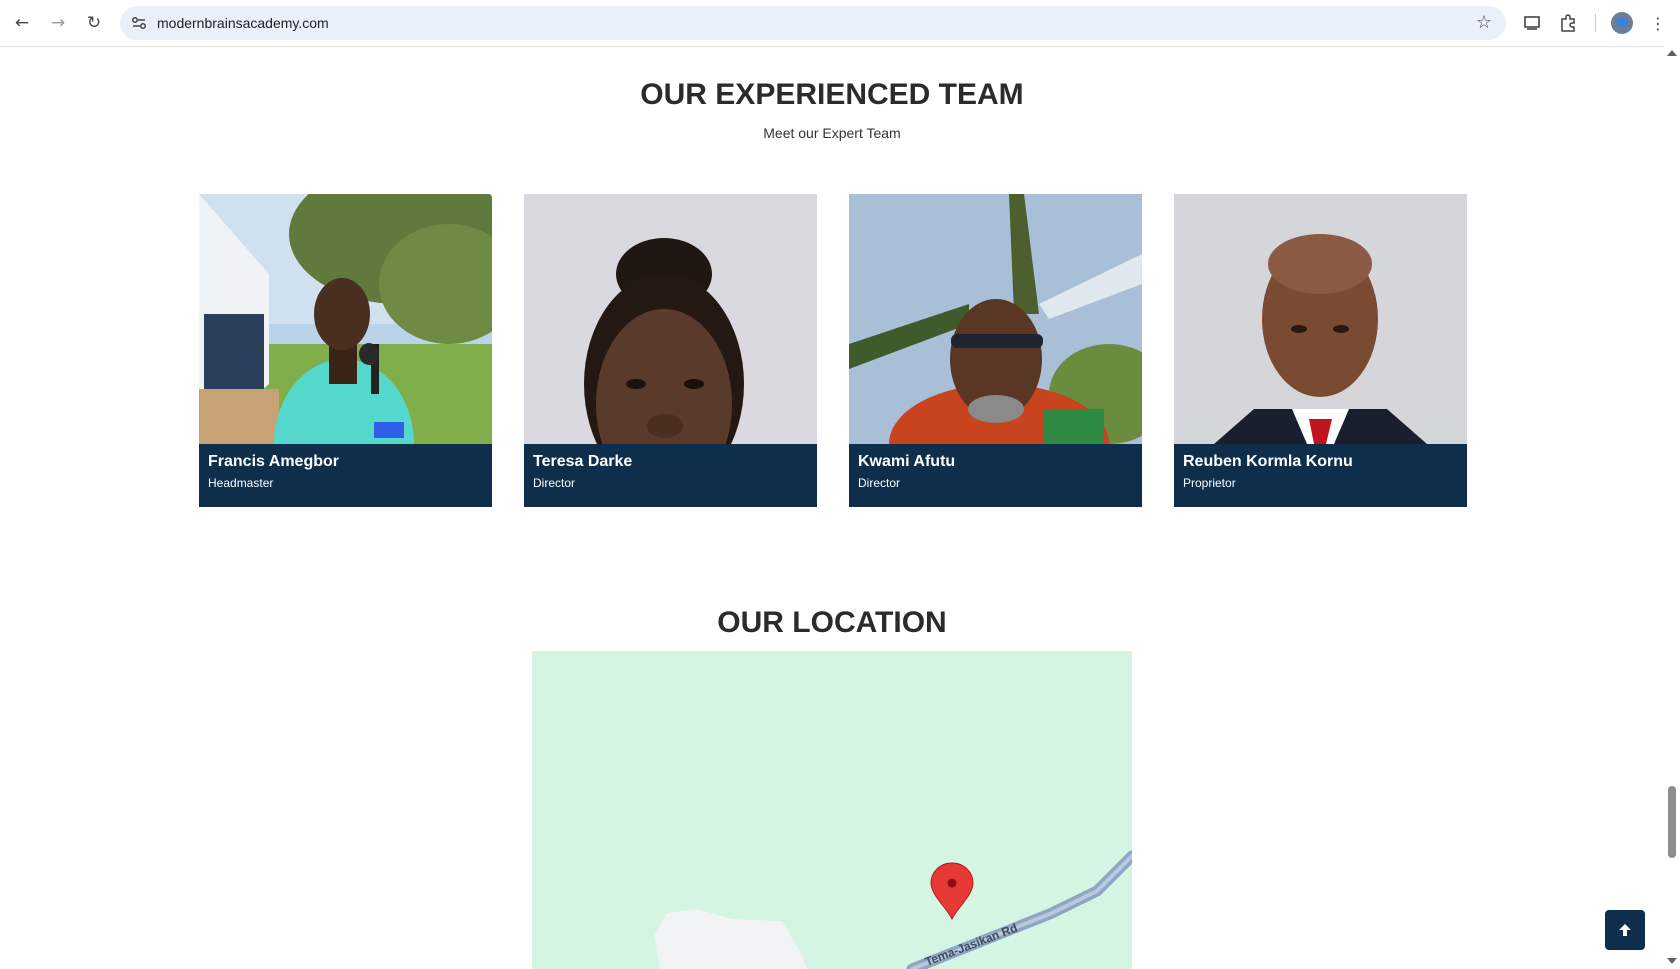 The width and height of the screenshot is (1680, 969). Describe the element at coordinates (22, 23) in the screenshot. I see `back-icon: ←` at that location.